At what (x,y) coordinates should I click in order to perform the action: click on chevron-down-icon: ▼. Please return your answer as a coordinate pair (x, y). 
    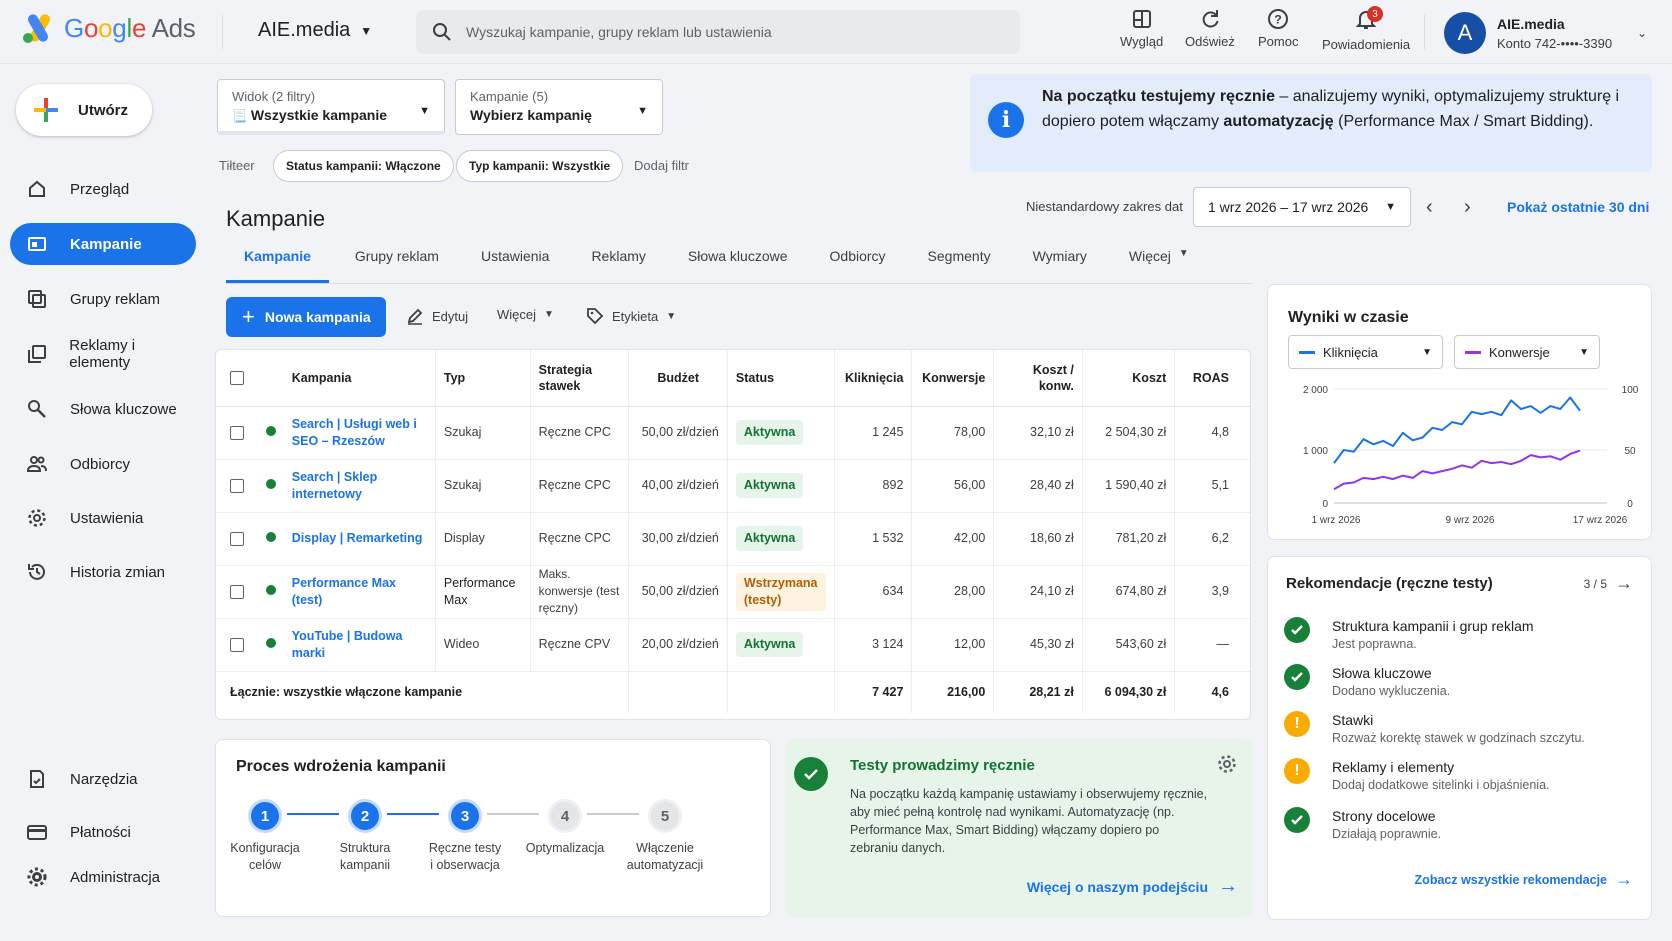
    Looking at the image, I should click on (549, 314).